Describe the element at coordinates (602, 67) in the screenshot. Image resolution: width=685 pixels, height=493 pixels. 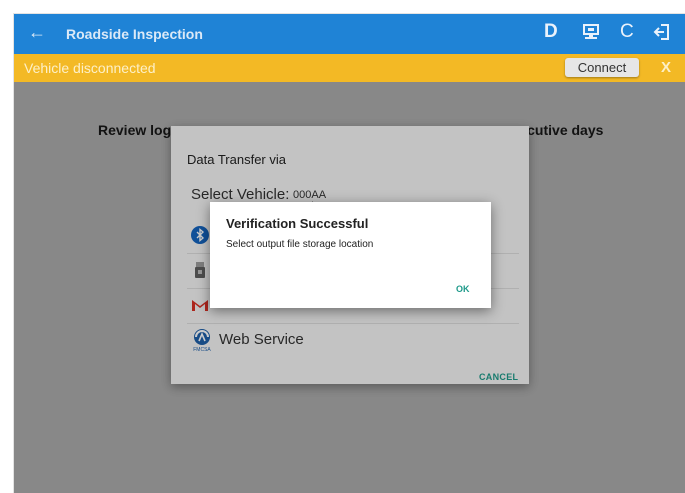
I see `connect-button: Connect` at that location.